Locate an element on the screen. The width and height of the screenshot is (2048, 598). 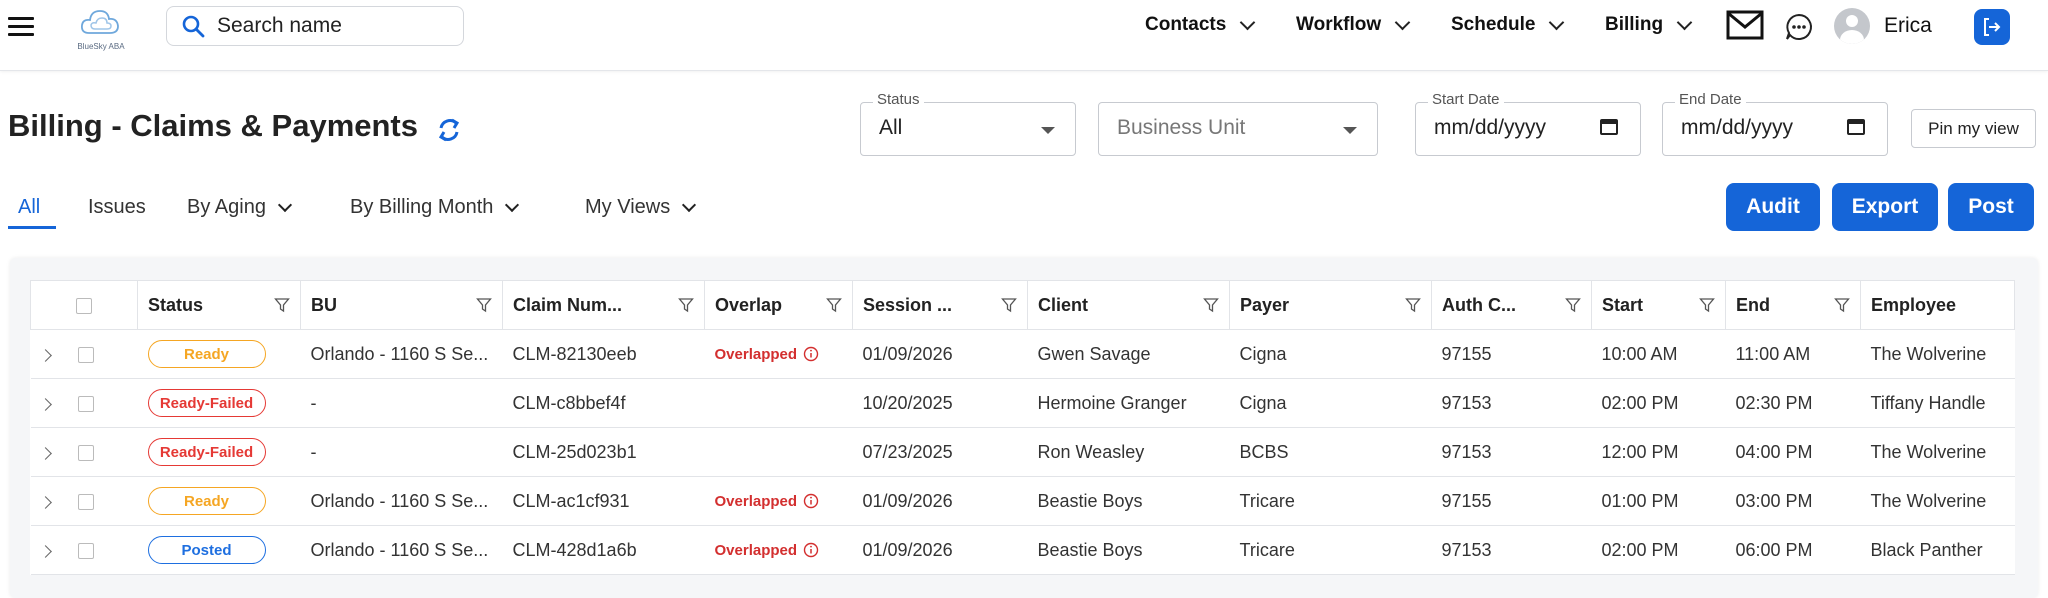
status-select: Status All is located at coordinates (968, 123).